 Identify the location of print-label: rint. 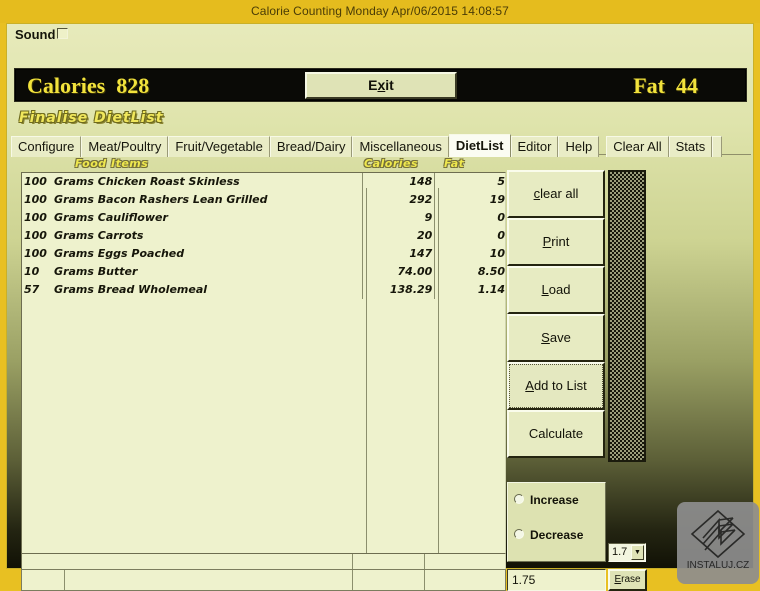
(560, 241).